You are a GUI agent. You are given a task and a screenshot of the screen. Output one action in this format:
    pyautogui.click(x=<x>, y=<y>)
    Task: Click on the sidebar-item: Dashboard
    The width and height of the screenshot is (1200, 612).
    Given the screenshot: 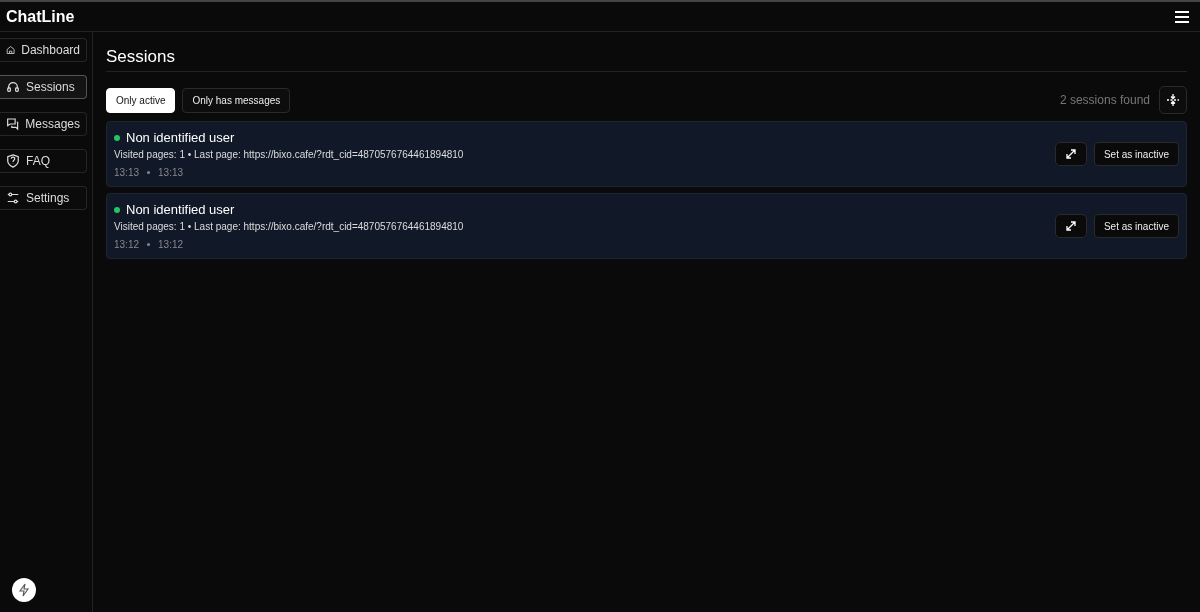 What is the action you would take?
    pyautogui.click(x=43, y=50)
    